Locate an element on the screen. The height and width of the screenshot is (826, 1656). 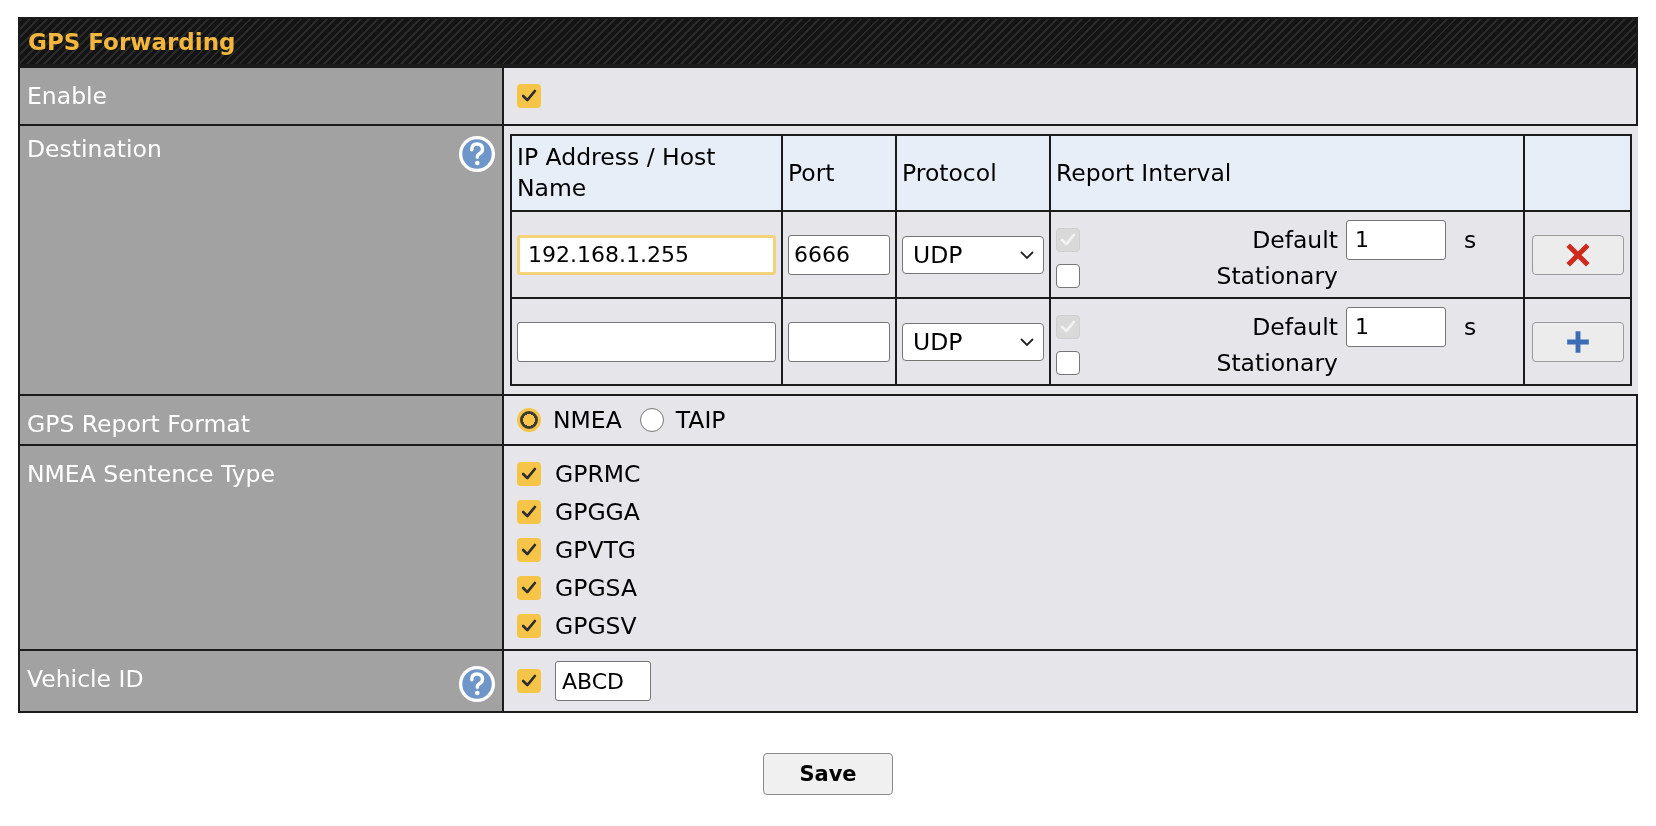
remove-button is located at coordinates (1577, 254).